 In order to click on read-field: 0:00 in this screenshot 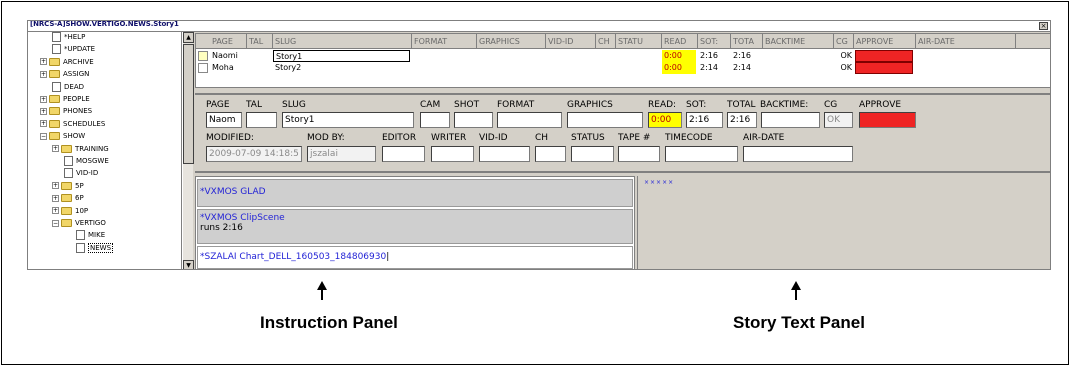, I will do `click(665, 120)`.